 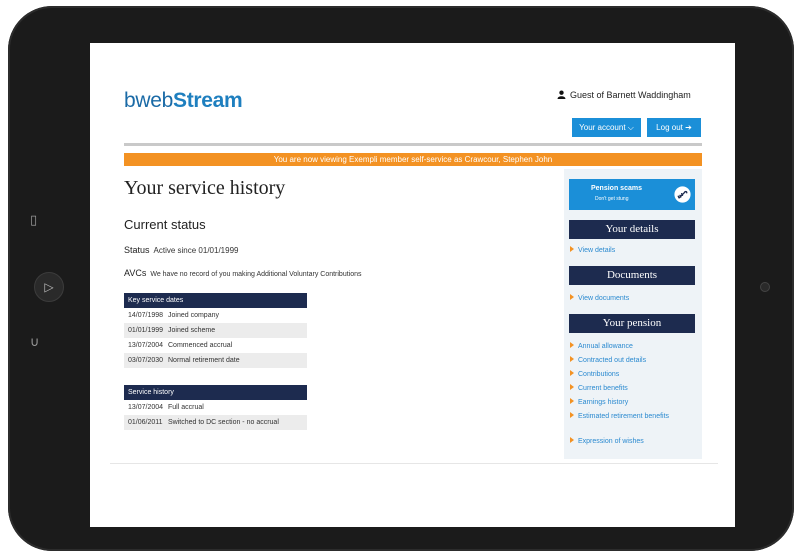 I want to click on link-label: Earnings history, so click(x=603, y=402).